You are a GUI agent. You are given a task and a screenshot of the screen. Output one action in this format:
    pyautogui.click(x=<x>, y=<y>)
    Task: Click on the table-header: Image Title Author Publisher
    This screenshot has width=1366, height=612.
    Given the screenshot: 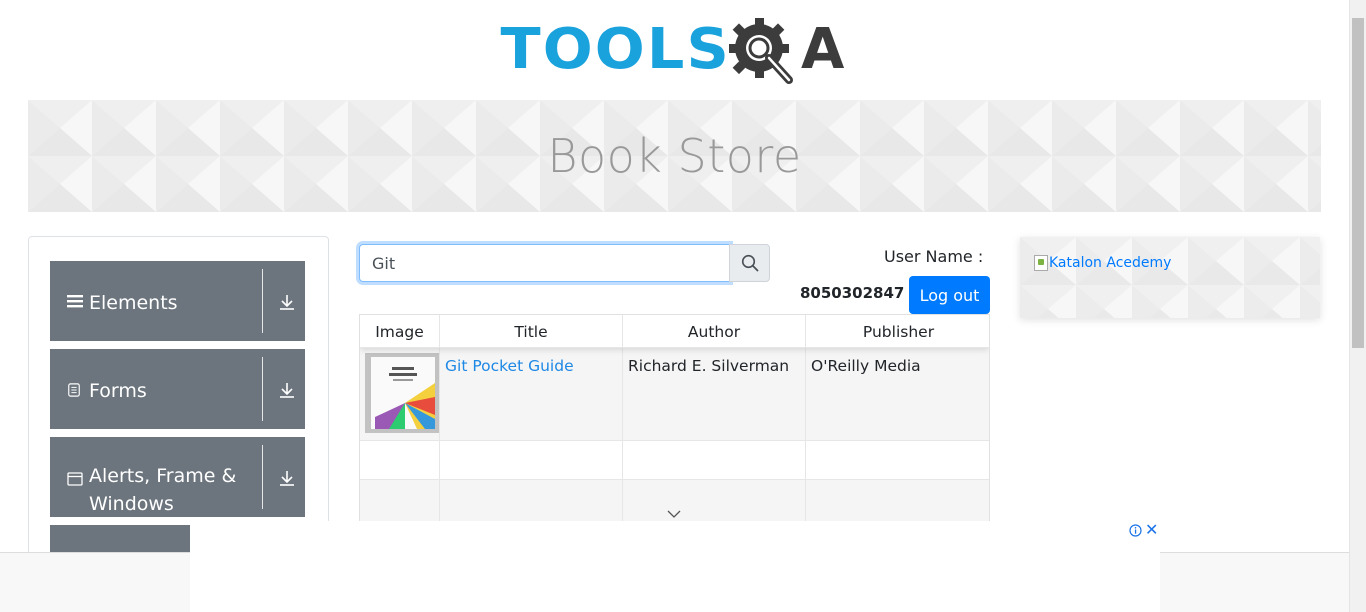 What is the action you would take?
    pyautogui.click(x=674, y=331)
    